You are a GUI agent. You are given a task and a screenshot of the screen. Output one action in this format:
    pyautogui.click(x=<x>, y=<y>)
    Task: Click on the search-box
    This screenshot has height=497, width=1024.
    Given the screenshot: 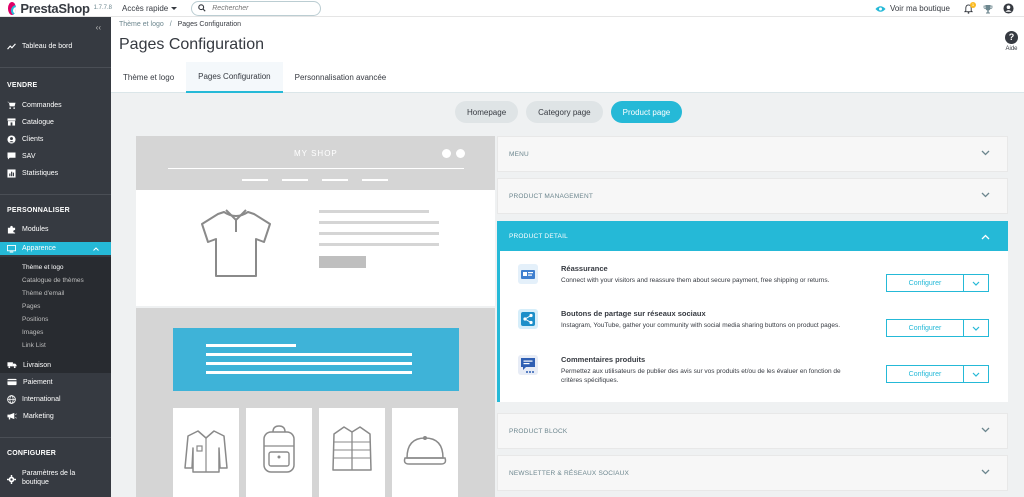 What is the action you would take?
    pyautogui.click(x=256, y=8)
    